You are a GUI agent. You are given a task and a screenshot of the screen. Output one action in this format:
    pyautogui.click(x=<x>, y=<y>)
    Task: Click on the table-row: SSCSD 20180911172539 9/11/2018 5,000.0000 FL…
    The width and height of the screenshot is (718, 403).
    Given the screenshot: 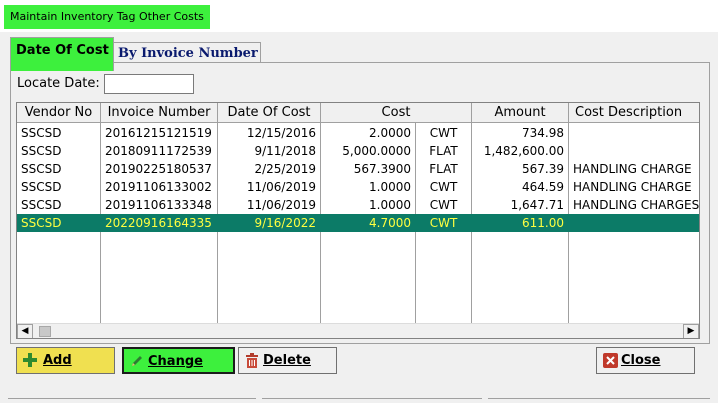 What is the action you would take?
    pyautogui.click(x=358, y=151)
    